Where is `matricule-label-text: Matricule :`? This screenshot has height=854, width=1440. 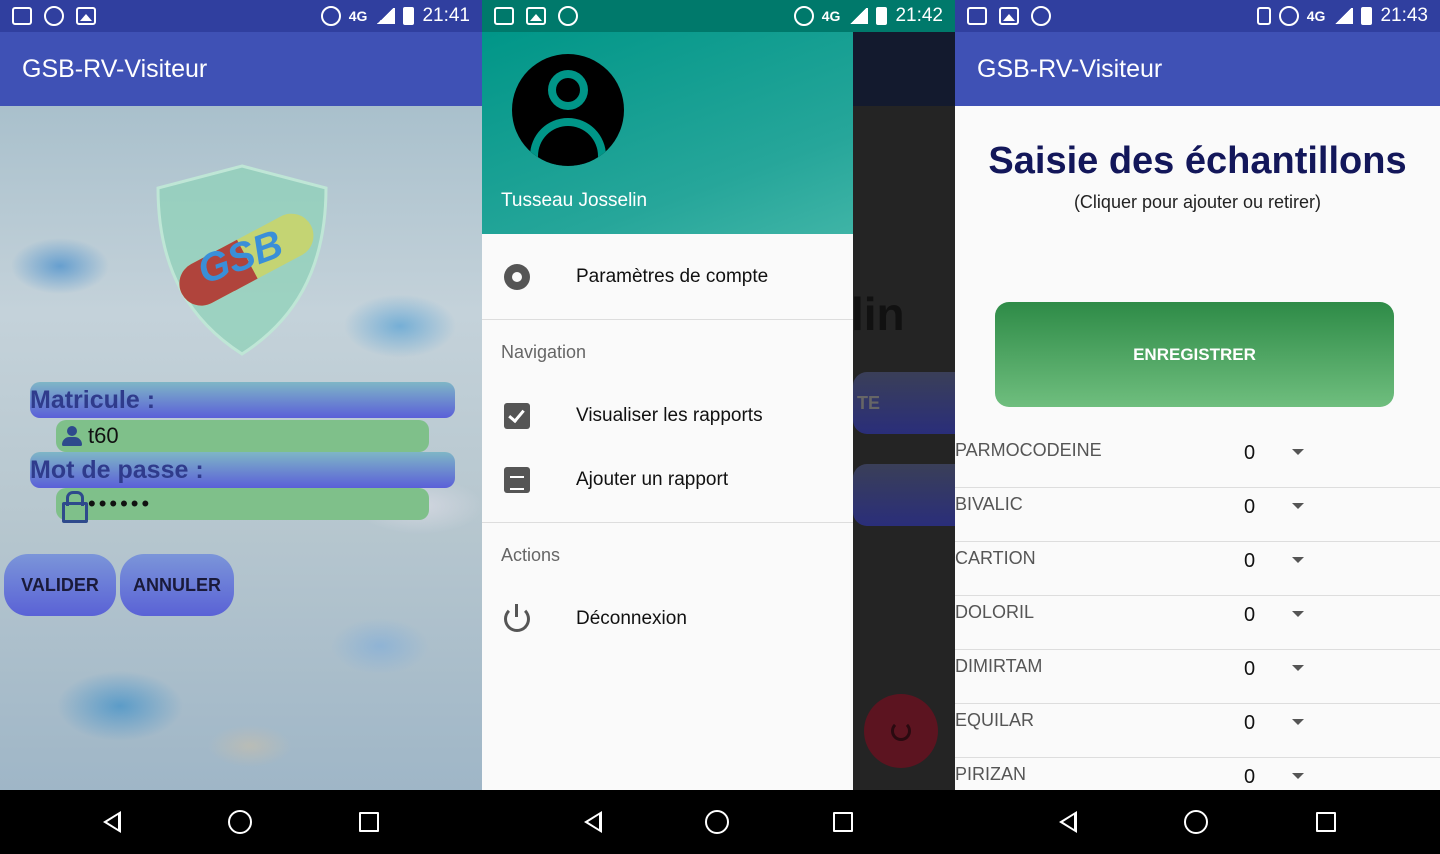 matricule-label-text: Matricule : is located at coordinates (93, 399).